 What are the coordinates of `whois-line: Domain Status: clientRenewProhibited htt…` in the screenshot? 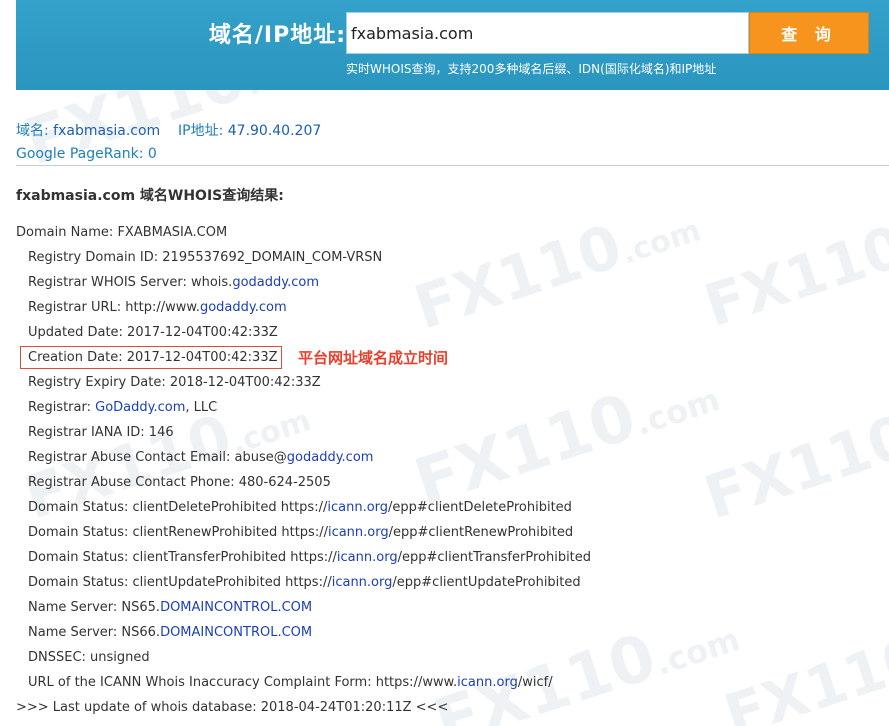 It's located at (300, 532).